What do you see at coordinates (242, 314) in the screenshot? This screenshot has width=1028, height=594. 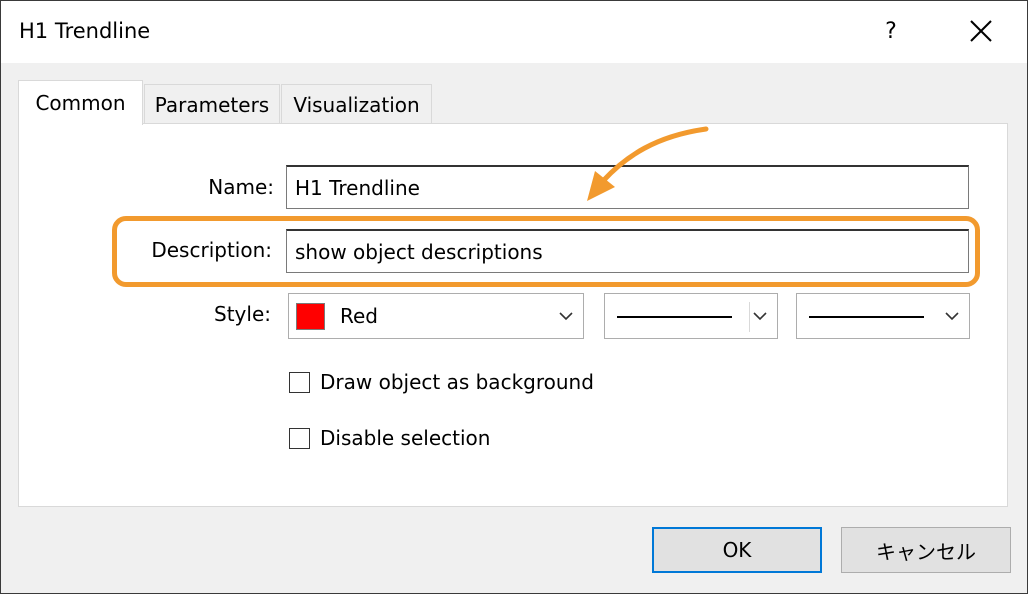 I see `style-label: Style:` at bounding box center [242, 314].